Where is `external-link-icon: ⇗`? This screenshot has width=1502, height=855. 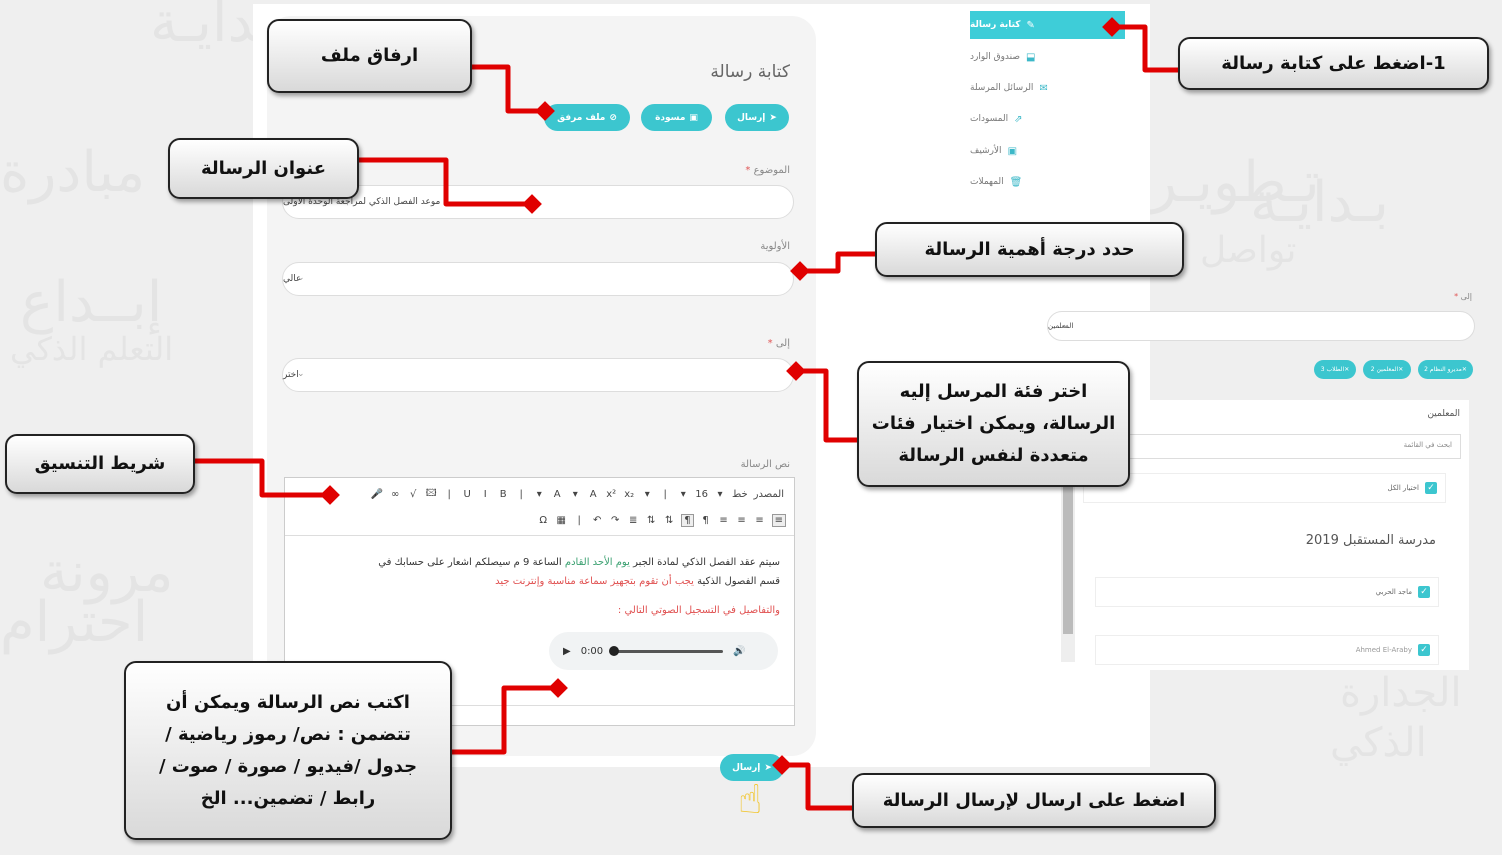
external-link-icon: ⇗ is located at coordinates (1018, 119).